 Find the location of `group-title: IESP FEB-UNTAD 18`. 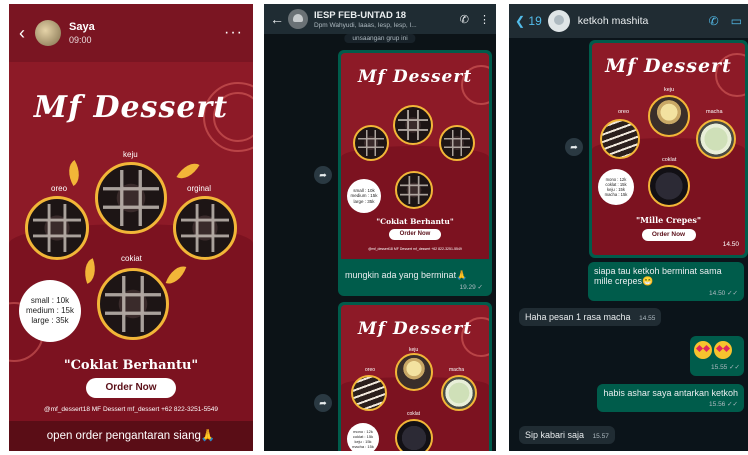

group-title: IESP FEB-UNTAD 18 is located at coordinates (365, 15).